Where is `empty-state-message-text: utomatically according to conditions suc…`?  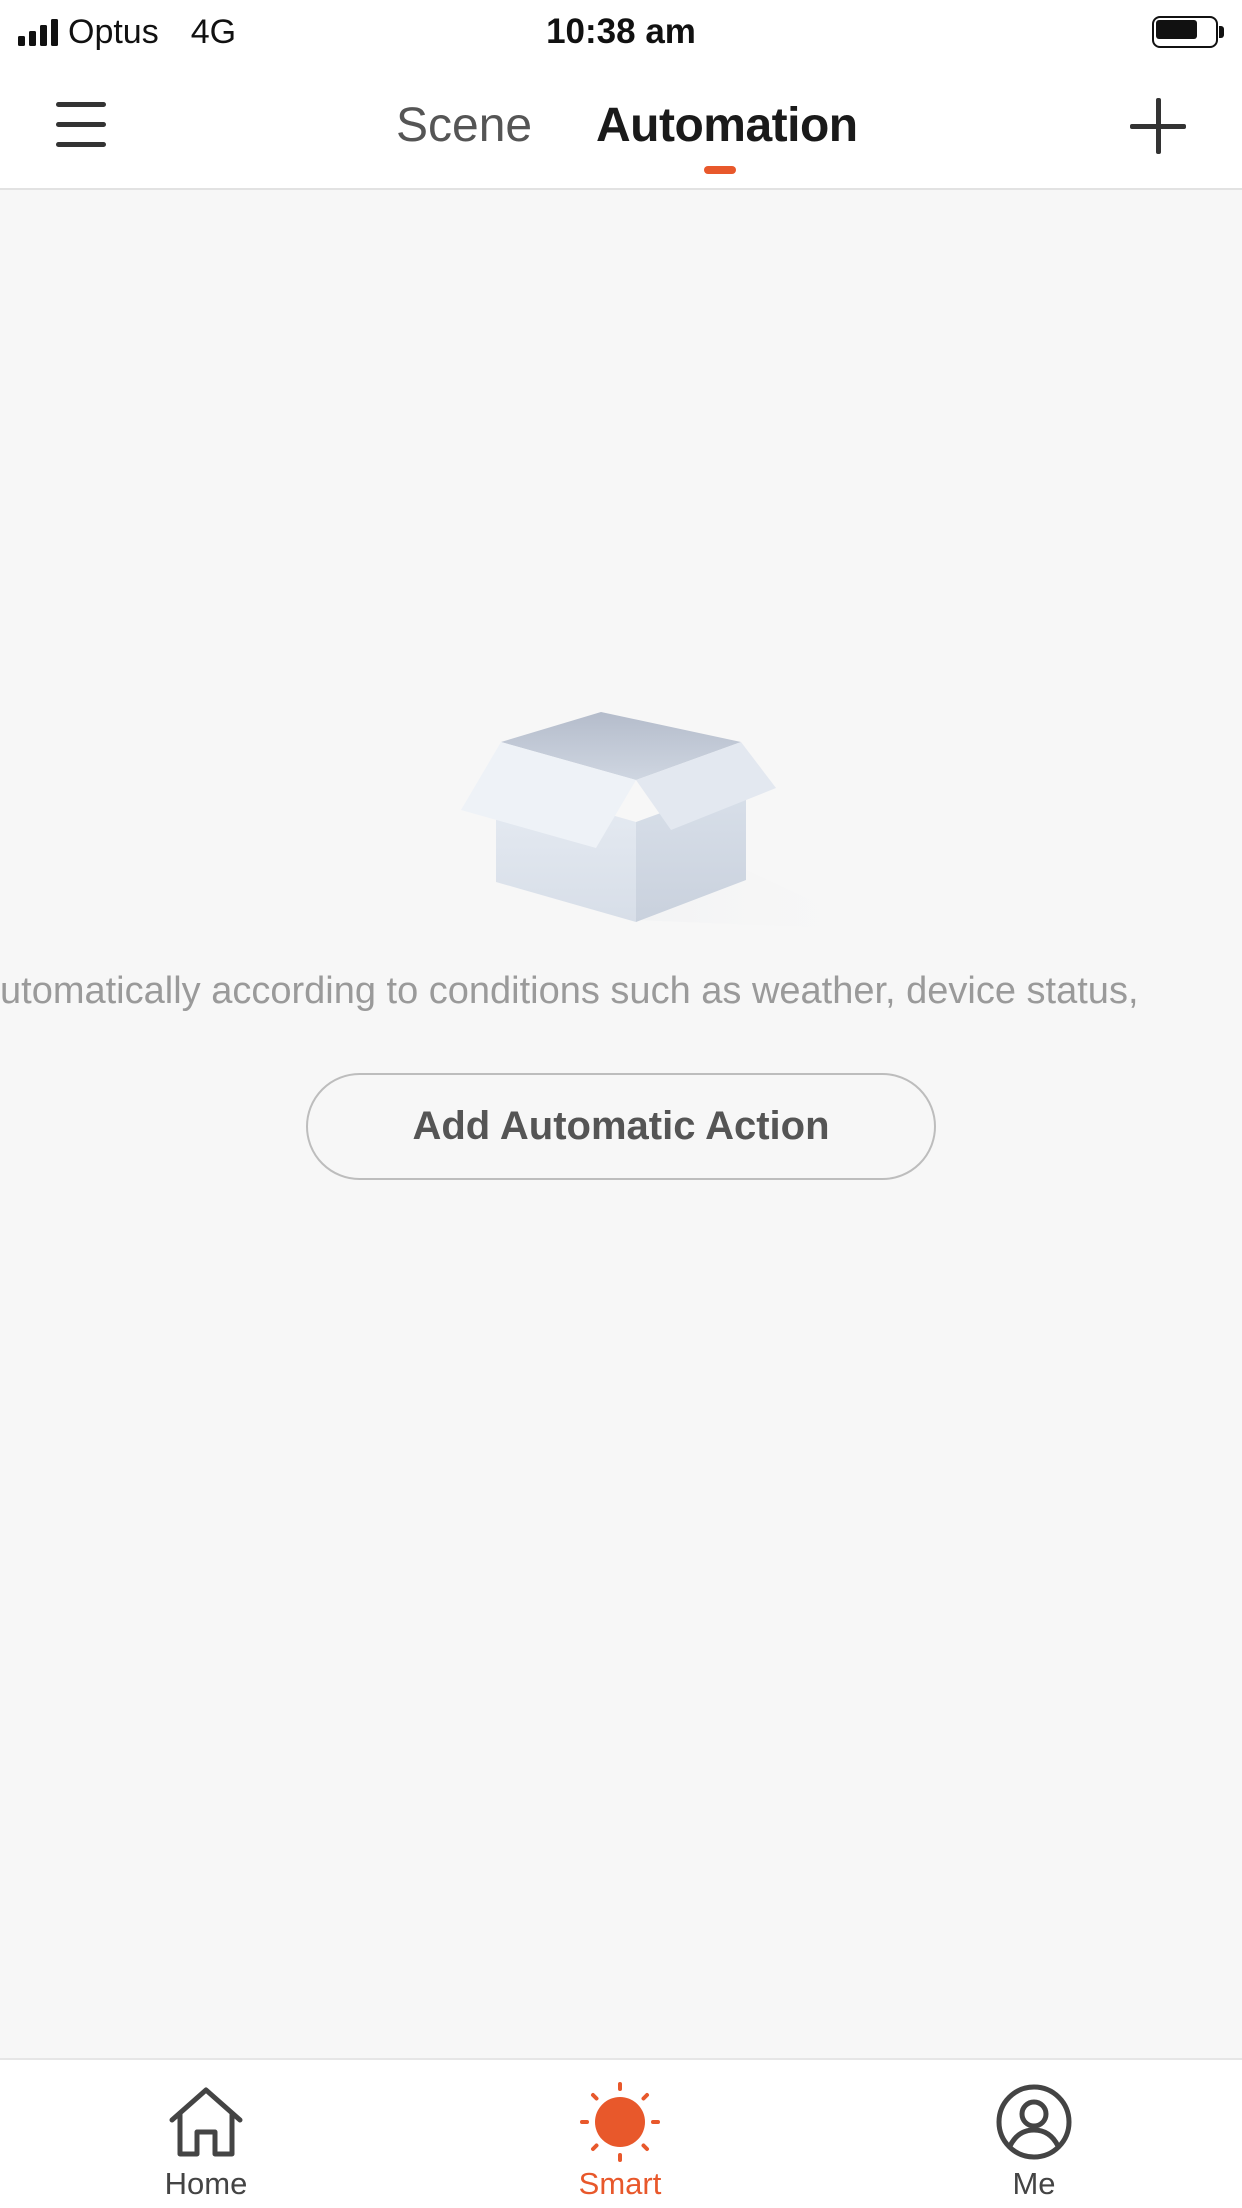
empty-state-message-text: utomatically according to conditions suc… is located at coordinates (569, 991).